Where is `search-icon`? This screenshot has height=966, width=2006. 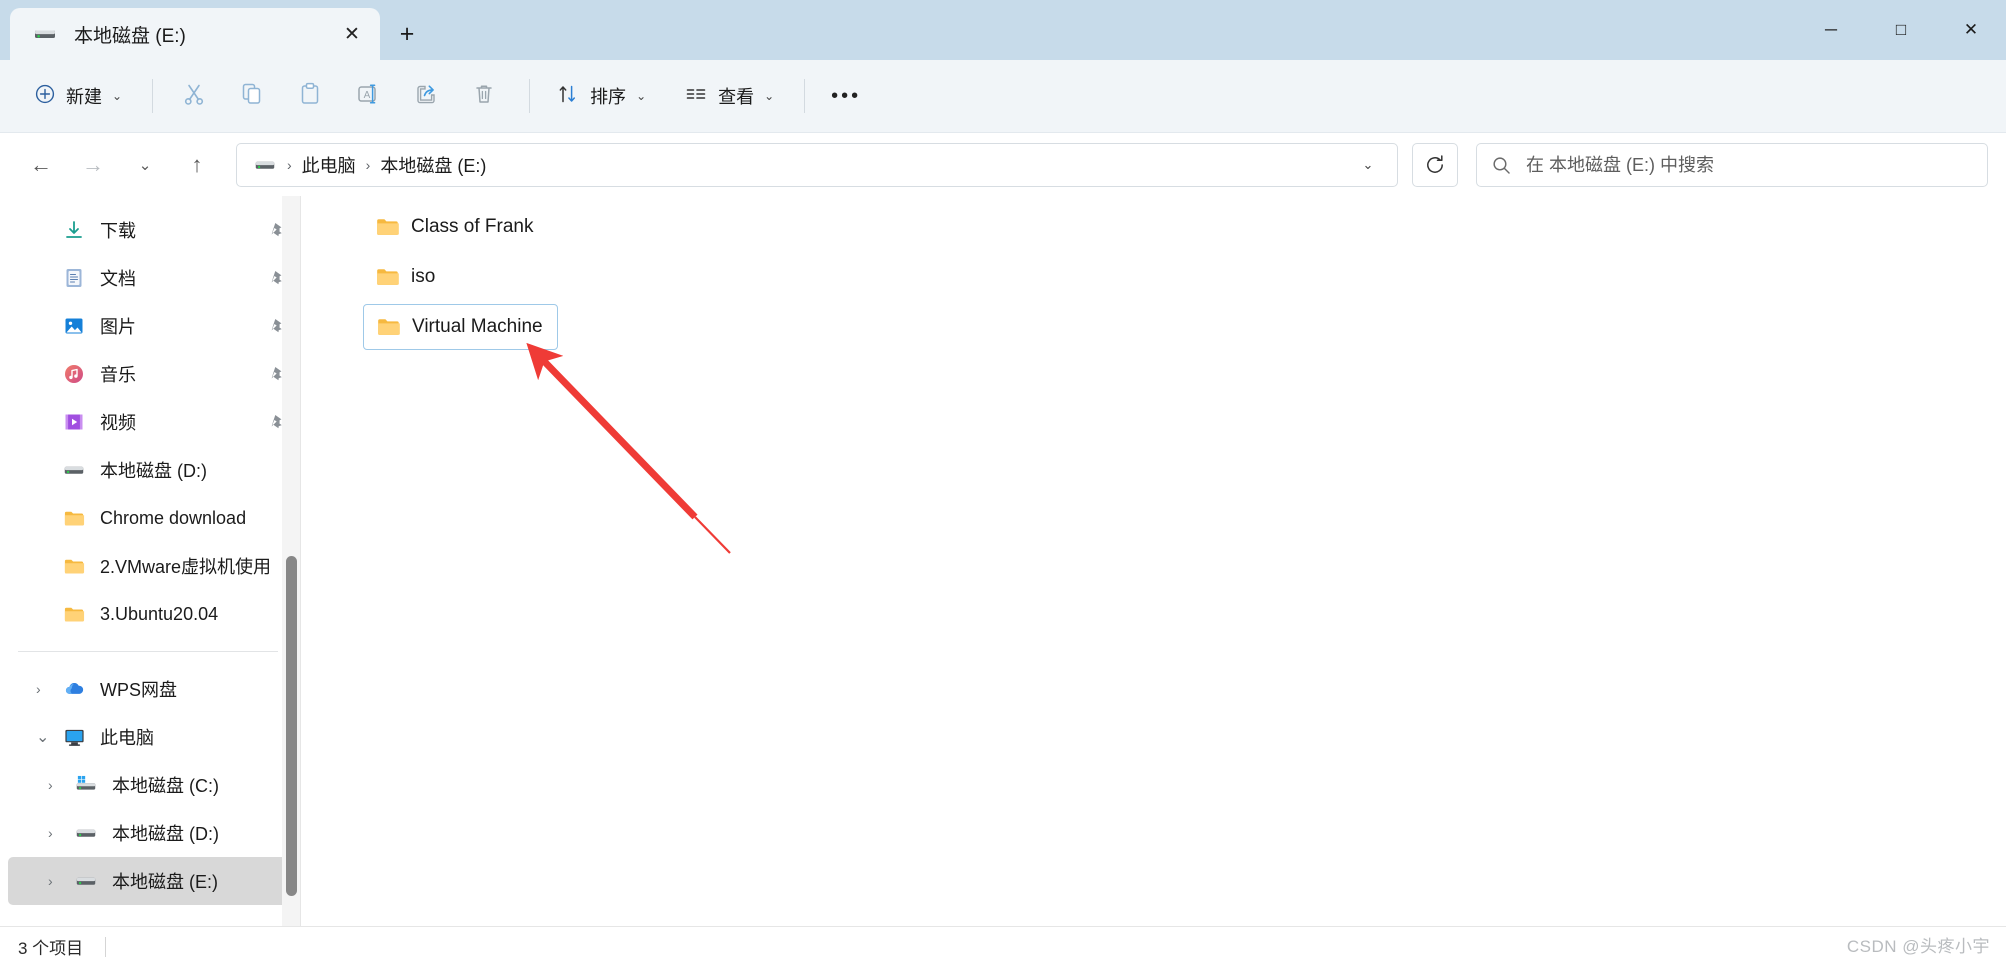
search-icon is located at coordinates (1501, 165).